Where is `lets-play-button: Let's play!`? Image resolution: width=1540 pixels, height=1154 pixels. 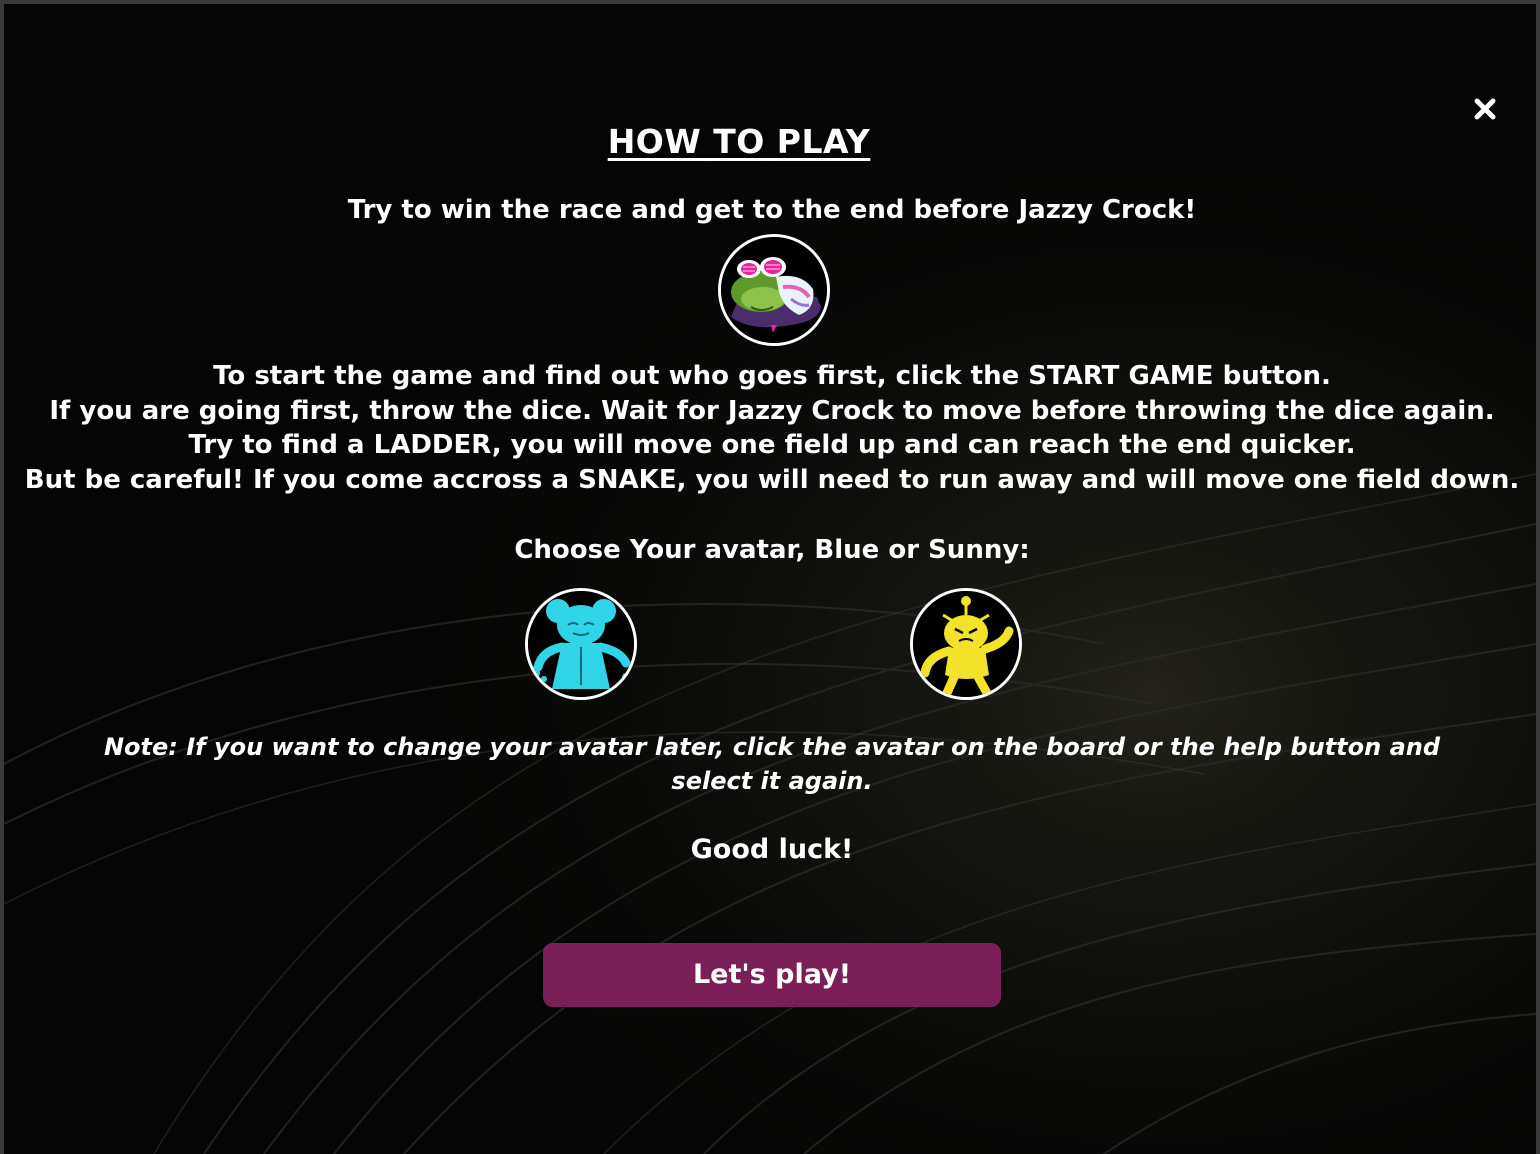
lets-play-button: Let's play! is located at coordinates (772, 975).